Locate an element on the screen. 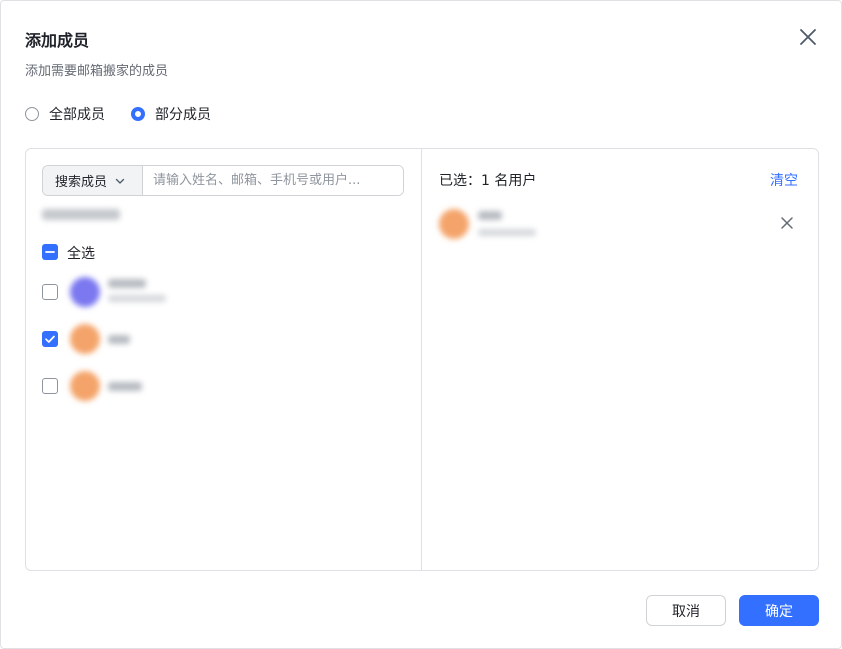  search-type-label: 搜索成员 is located at coordinates (81, 182).